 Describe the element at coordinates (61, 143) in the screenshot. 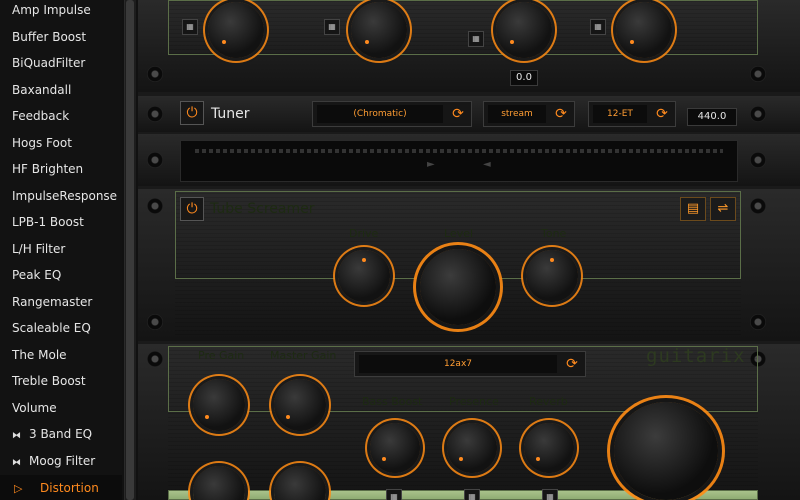

I see `sidebar-item: Hogs Foot` at that location.